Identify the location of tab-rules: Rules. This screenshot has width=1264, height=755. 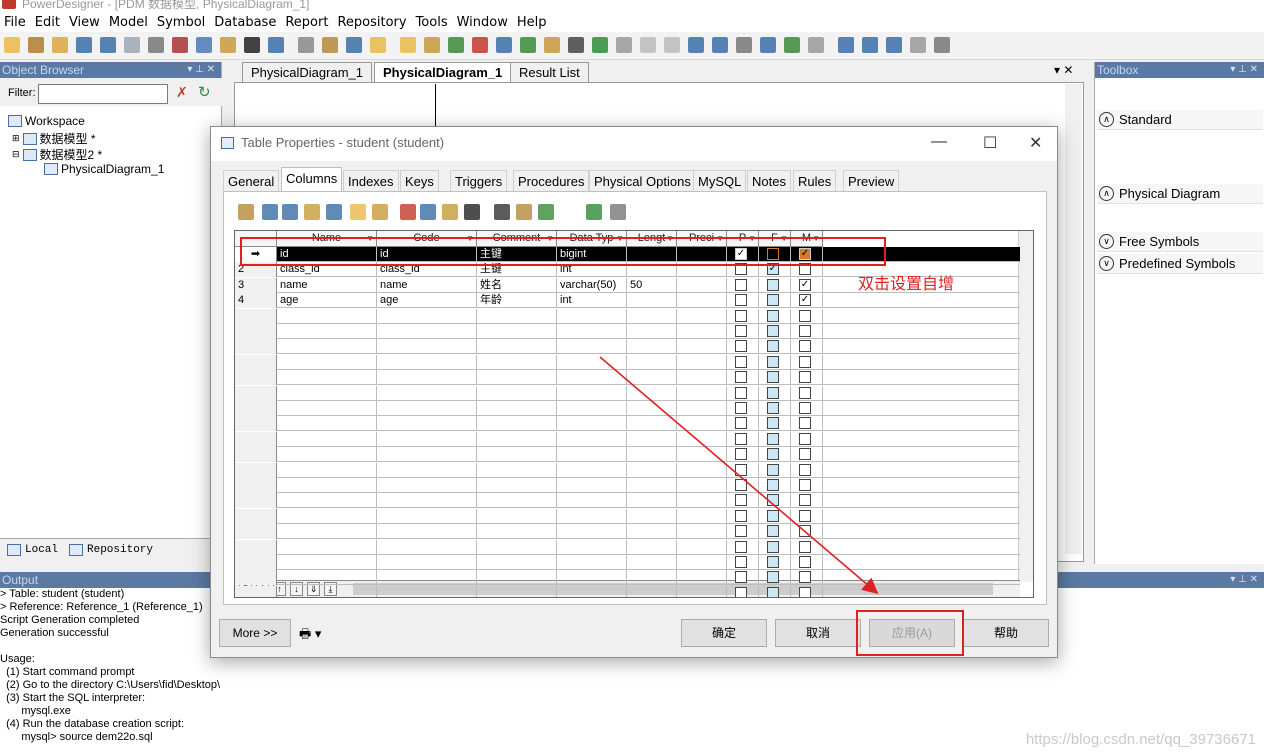
(815, 180).